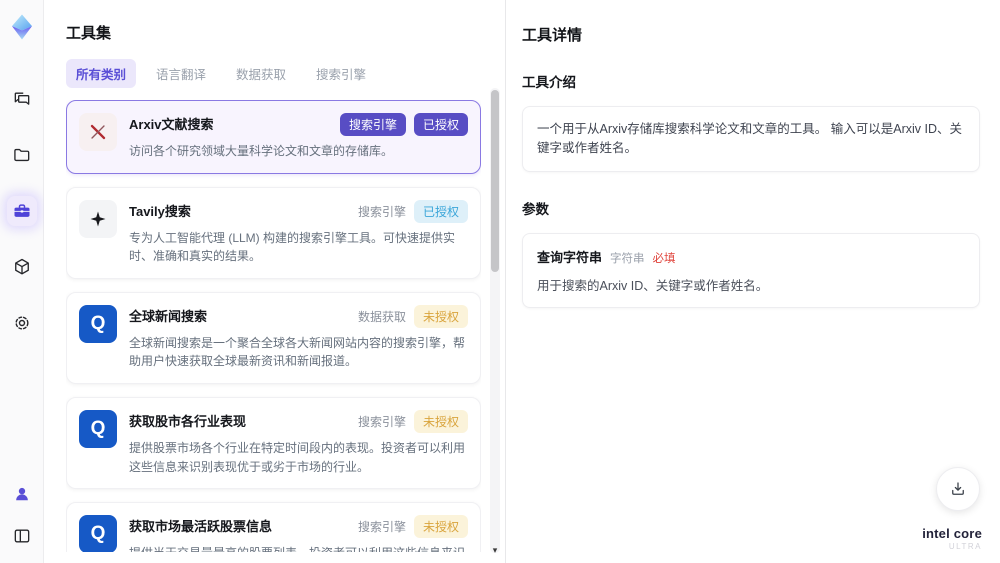 This screenshot has height=563, width=1000. Describe the element at coordinates (965, 546) in the screenshot. I see `intel-ultra-text: ultra` at that location.